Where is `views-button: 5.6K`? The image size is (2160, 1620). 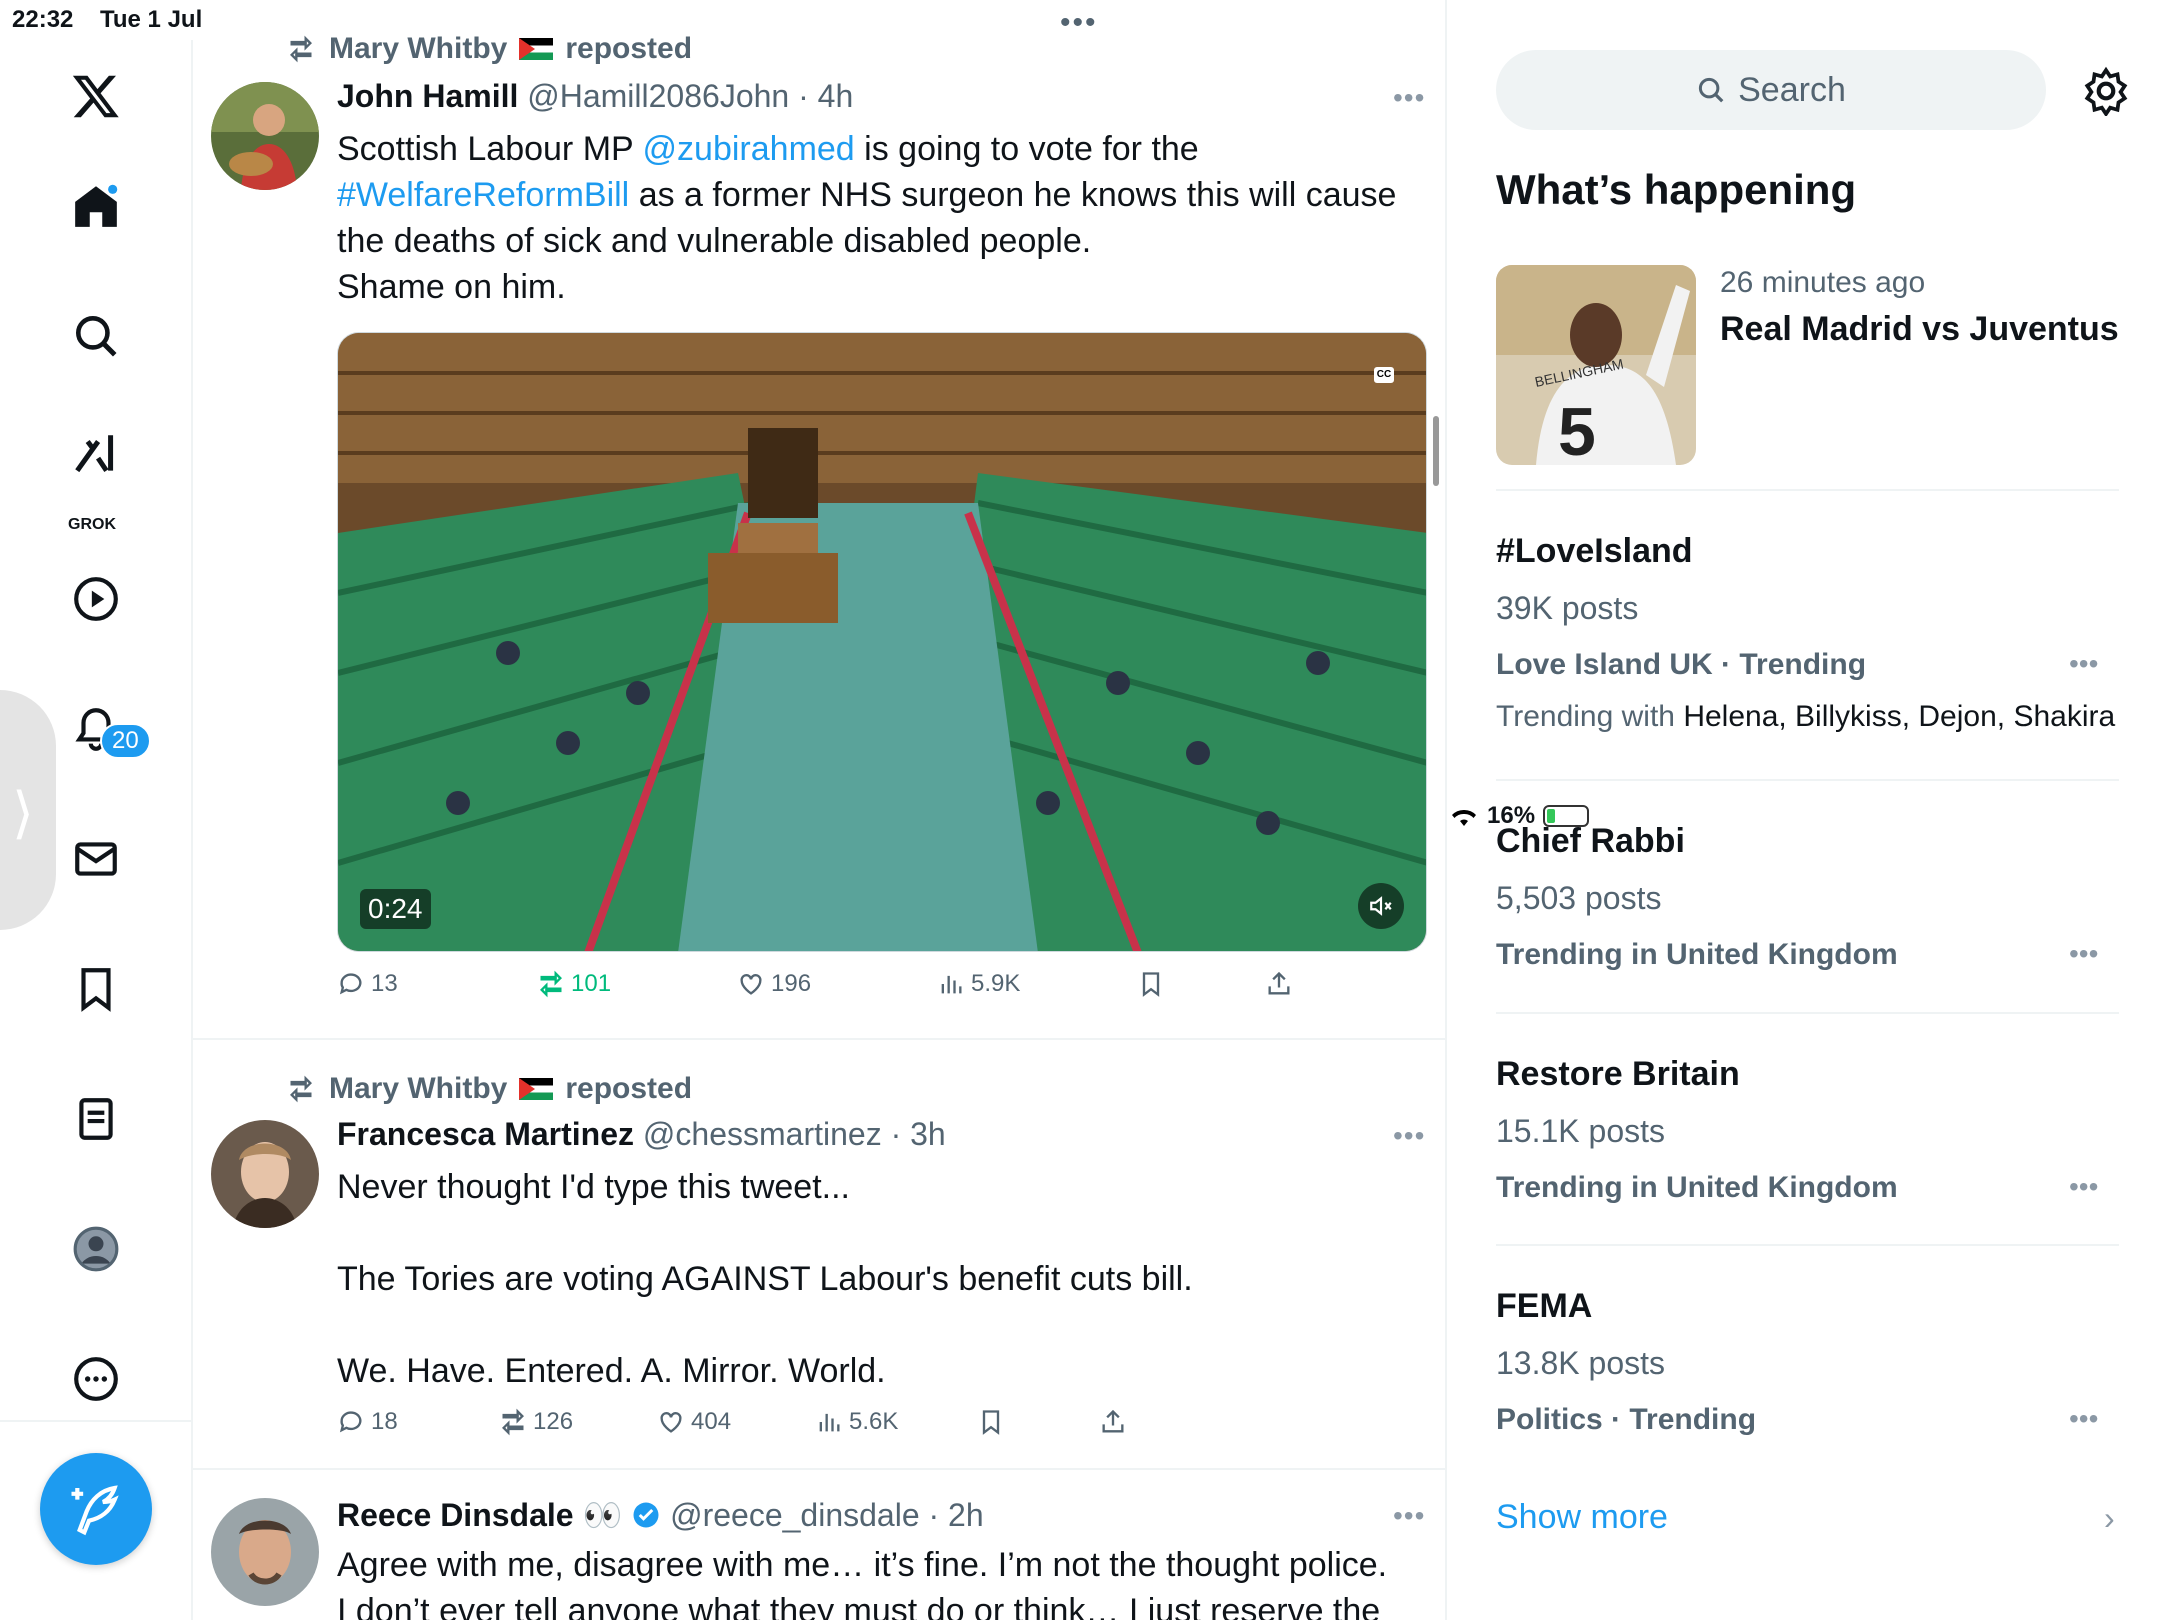
views-button: 5.6K is located at coordinates (856, 1422).